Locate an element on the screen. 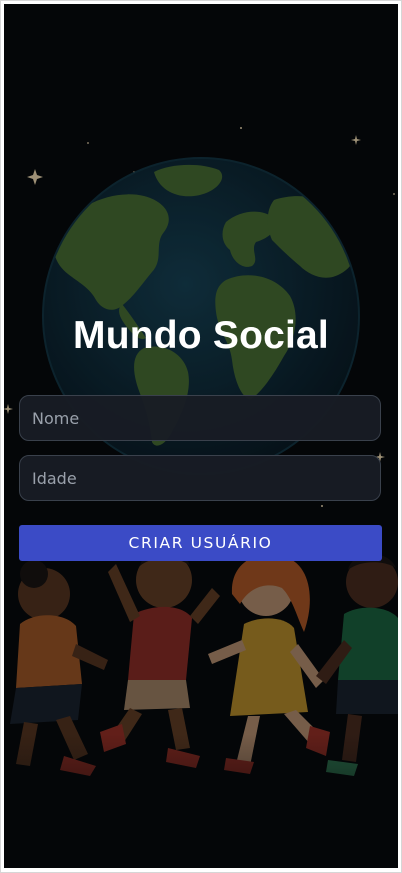 This screenshot has width=402, height=873. app-title: Mundo Social is located at coordinates (201, 335).